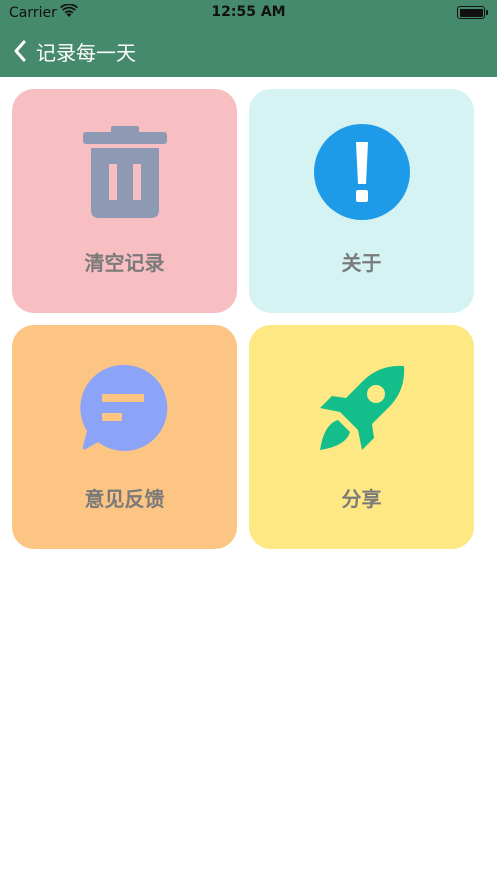  I want to click on info-exclamation-icon, so click(361, 171).